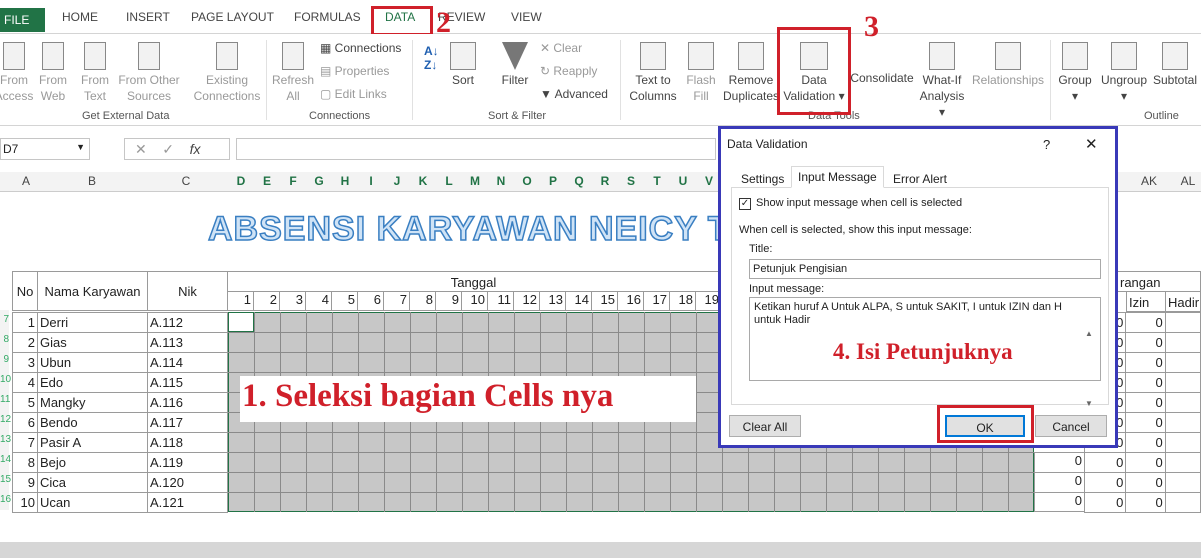  What do you see at coordinates (631, 181) in the screenshot?
I see `column-header: S` at bounding box center [631, 181].